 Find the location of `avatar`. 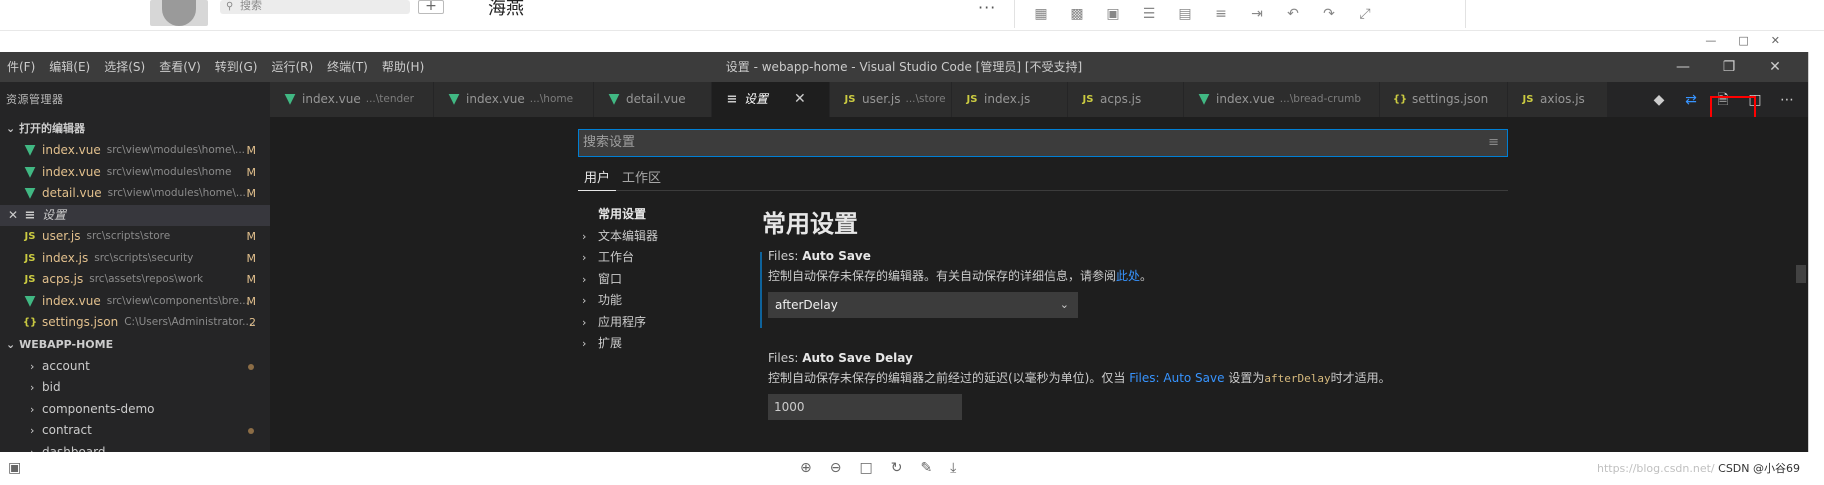

avatar is located at coordinates (179, 13).